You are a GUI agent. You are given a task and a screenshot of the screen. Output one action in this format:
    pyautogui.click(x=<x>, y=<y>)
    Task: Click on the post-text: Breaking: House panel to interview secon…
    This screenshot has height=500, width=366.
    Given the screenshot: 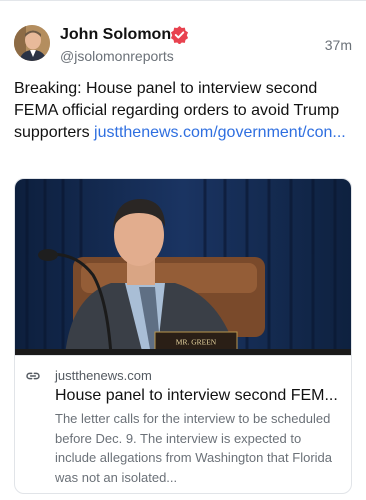 What is the action you would take?
    pyautogui.click(x=183, y=111)
    